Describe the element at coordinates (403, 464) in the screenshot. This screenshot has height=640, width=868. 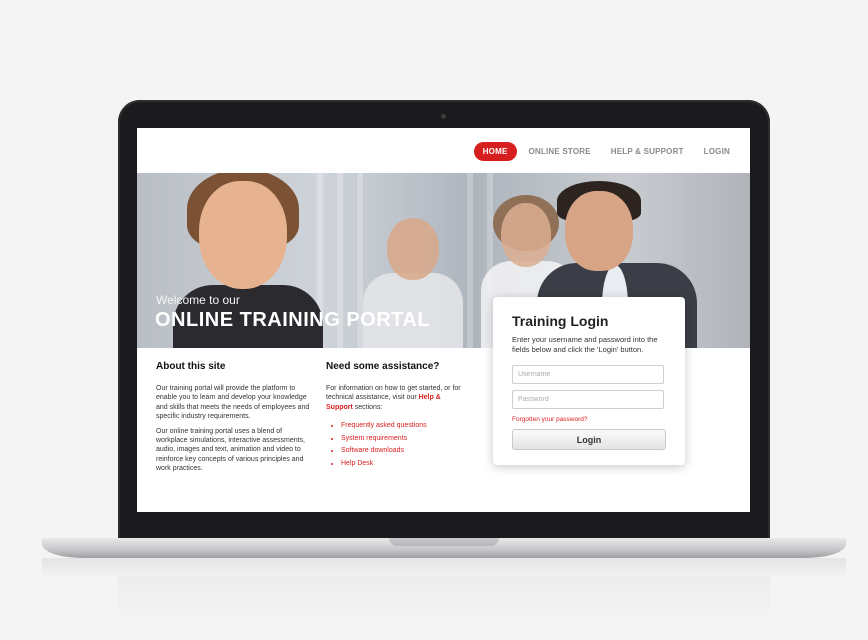
I see `link-help-desk: Help Desk` at that location.